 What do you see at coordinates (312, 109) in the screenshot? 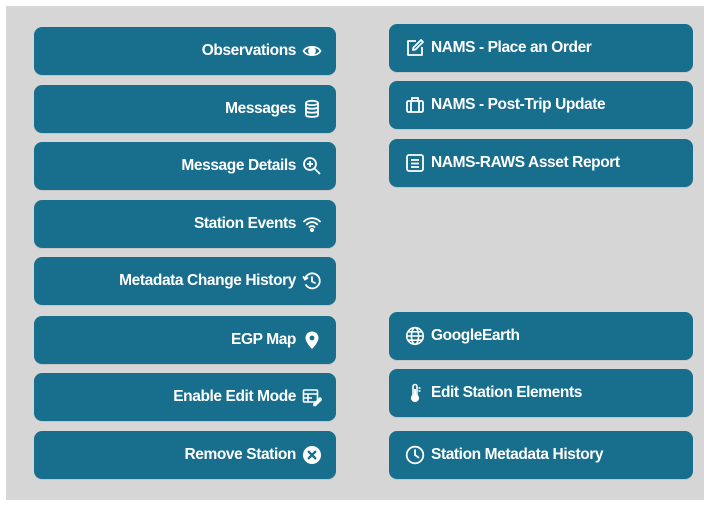
I see `database-icon` at bounding box center [312, 109].